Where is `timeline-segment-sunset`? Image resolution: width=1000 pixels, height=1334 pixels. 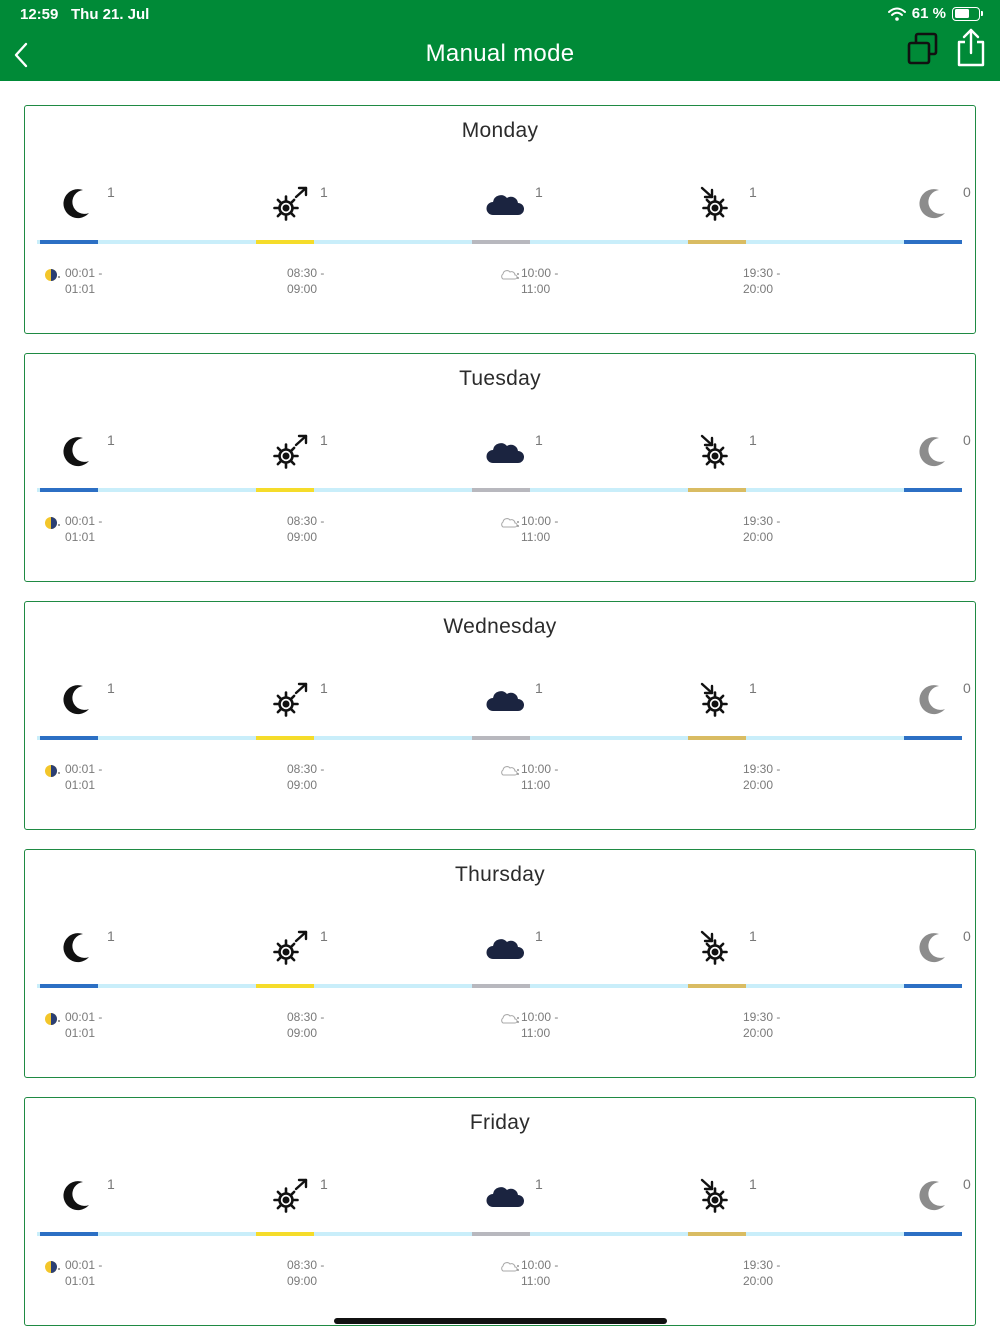 timeline-segment-sunset is located at coordinates (717, 738).